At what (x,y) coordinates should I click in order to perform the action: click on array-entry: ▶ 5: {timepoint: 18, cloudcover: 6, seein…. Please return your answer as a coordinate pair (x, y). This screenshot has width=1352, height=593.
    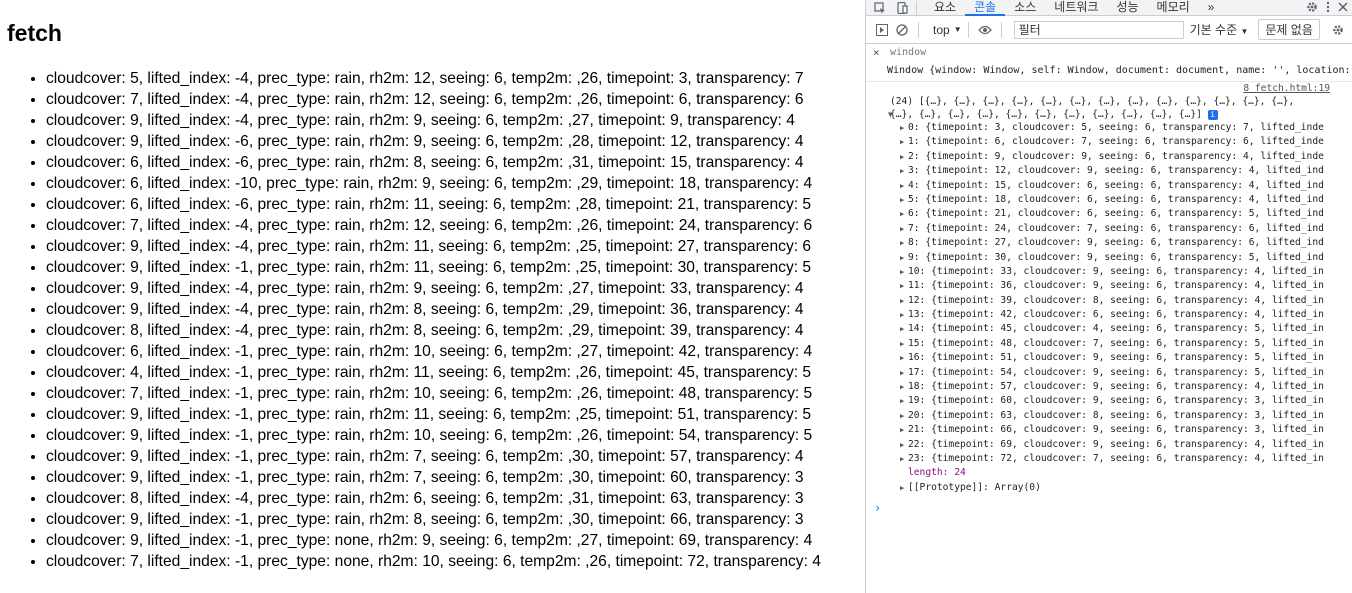
    Looking at the image, I should click on (1109, 200).